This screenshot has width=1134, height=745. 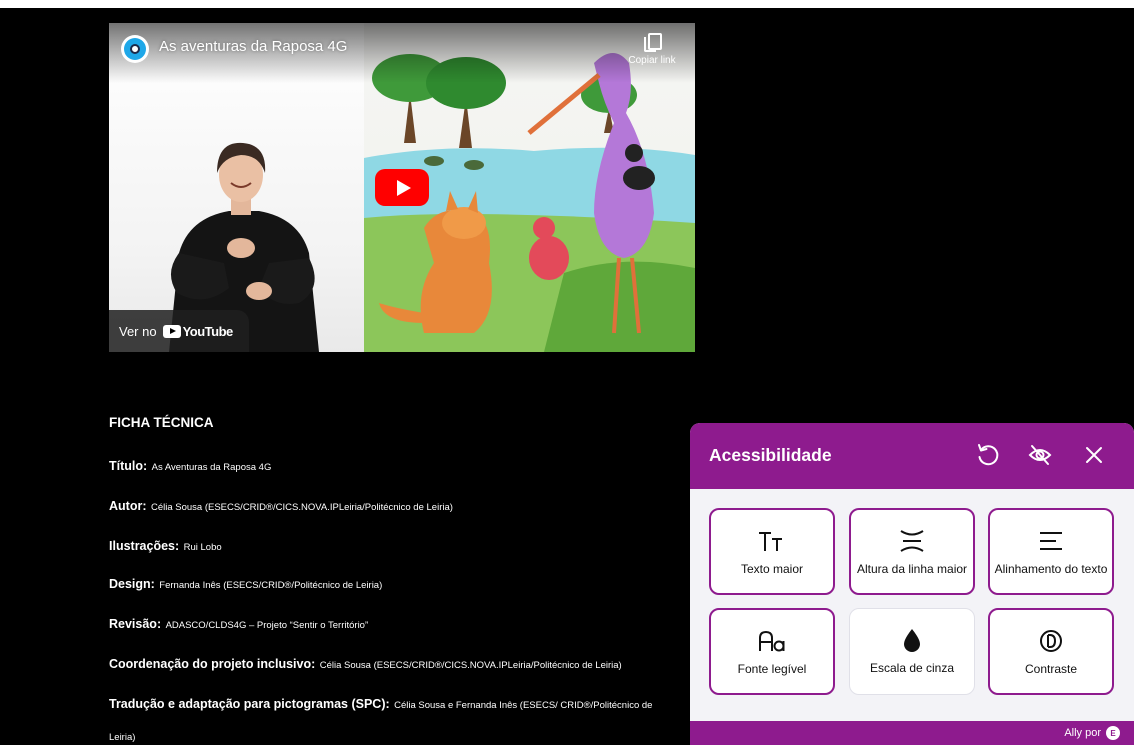 I want to click on video-title: As aventuras da Raposa 4G, so click(x=253, y=46).